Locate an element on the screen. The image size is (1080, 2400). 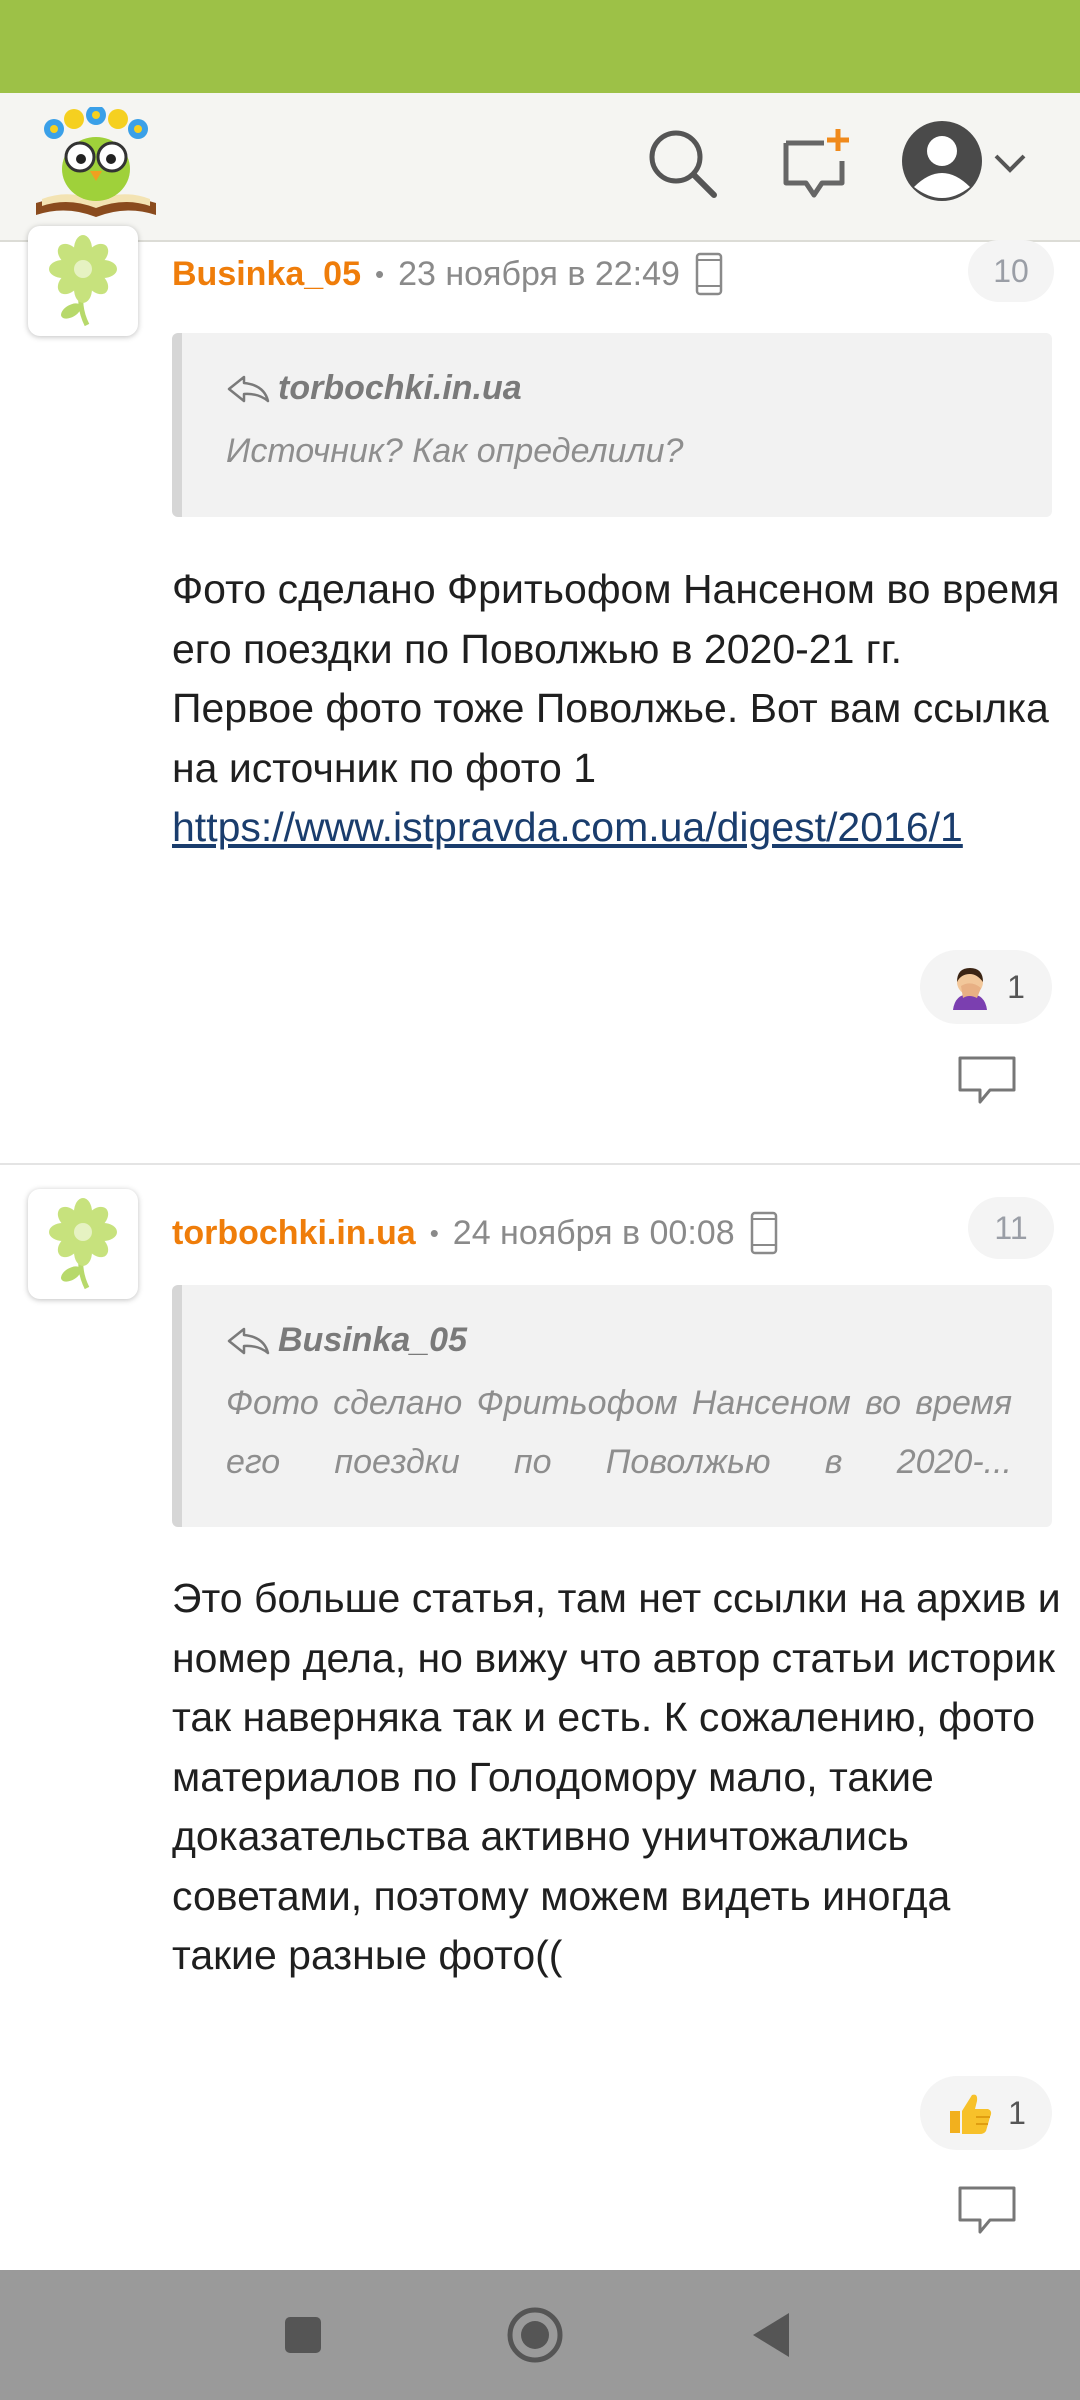
comment-number: 10 is located at coordinates (1011, 271).